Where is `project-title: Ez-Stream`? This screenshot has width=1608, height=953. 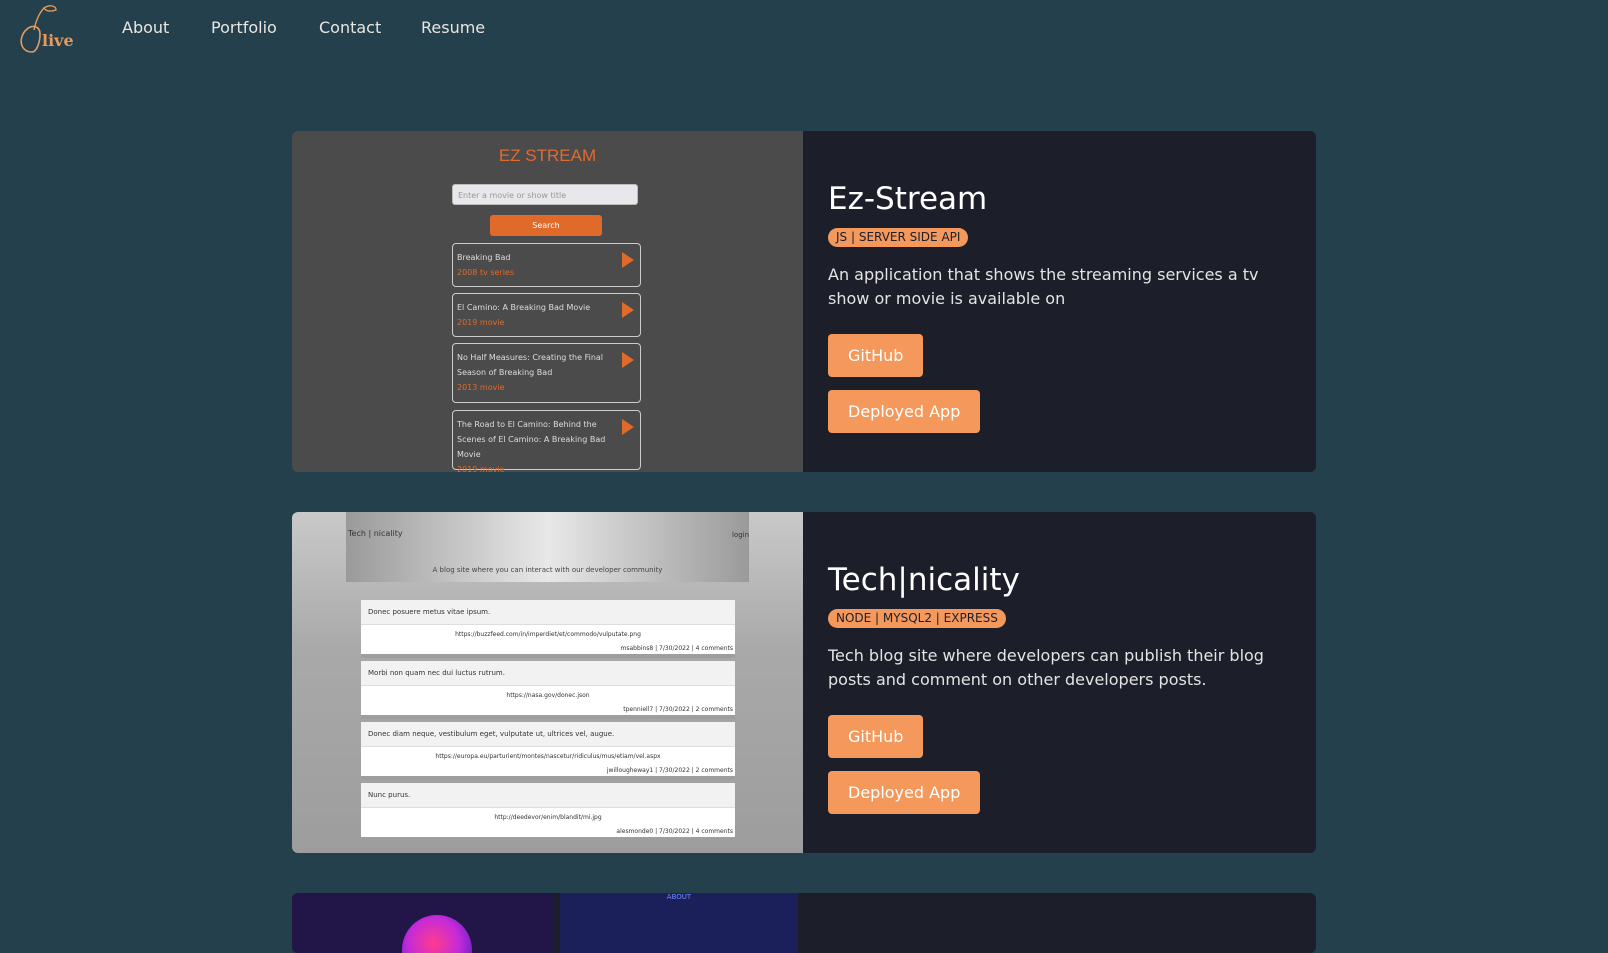 project-title: Ez-Stream is located at coordinates (908, 199).